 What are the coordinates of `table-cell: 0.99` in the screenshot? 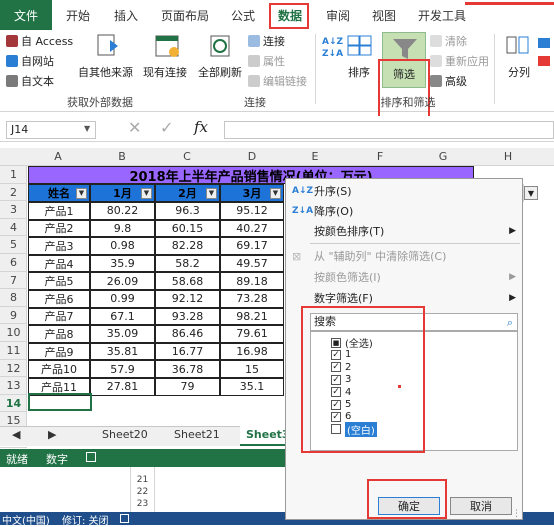 It's located at (122, 299).